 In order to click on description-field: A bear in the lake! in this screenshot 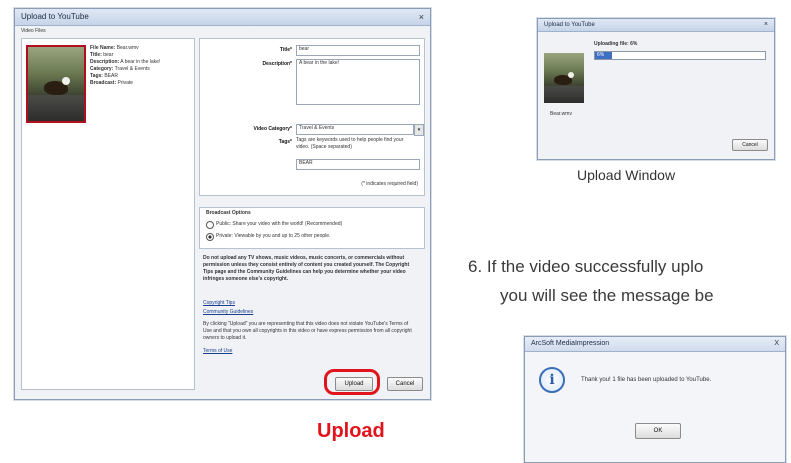, I will do `click(358, 82)`.